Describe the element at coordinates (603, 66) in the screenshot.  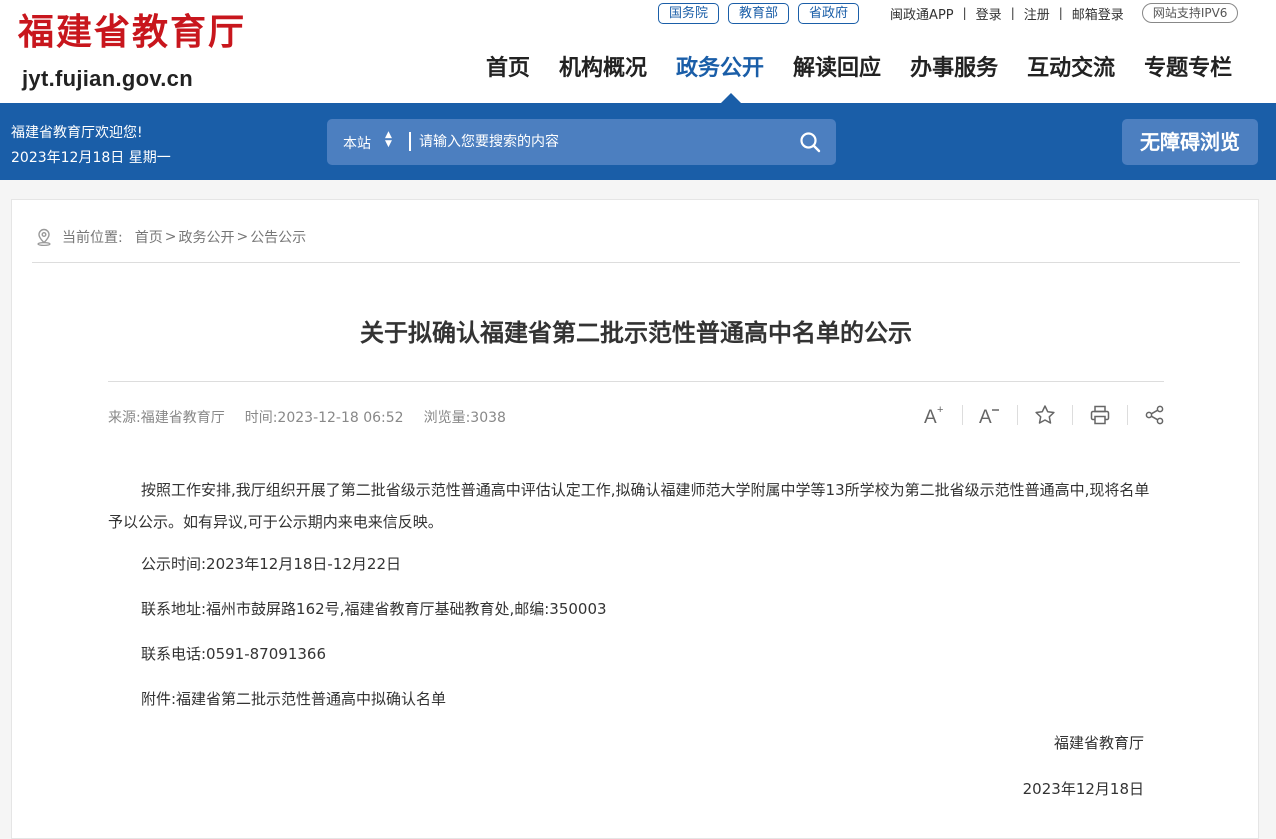
I see `nav-organization: 机构概况` at that location.